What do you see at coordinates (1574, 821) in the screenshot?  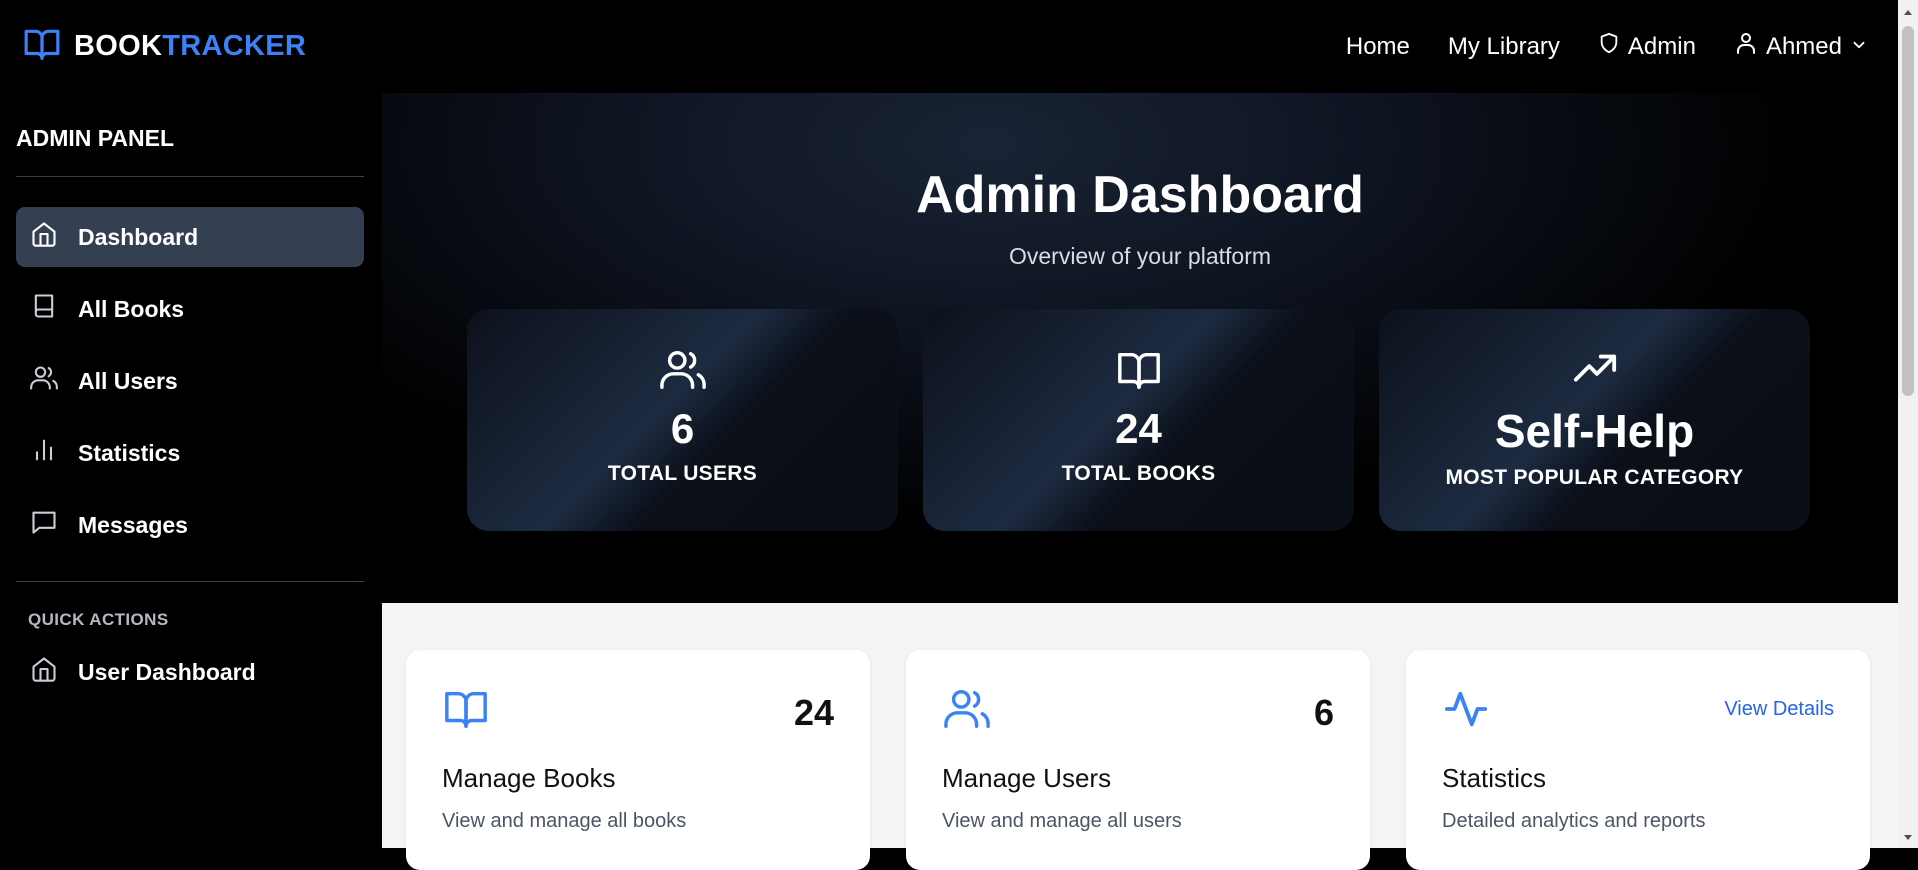 I see `card-description: Detailed analytics and reports` at bounding box center [1574, 821].